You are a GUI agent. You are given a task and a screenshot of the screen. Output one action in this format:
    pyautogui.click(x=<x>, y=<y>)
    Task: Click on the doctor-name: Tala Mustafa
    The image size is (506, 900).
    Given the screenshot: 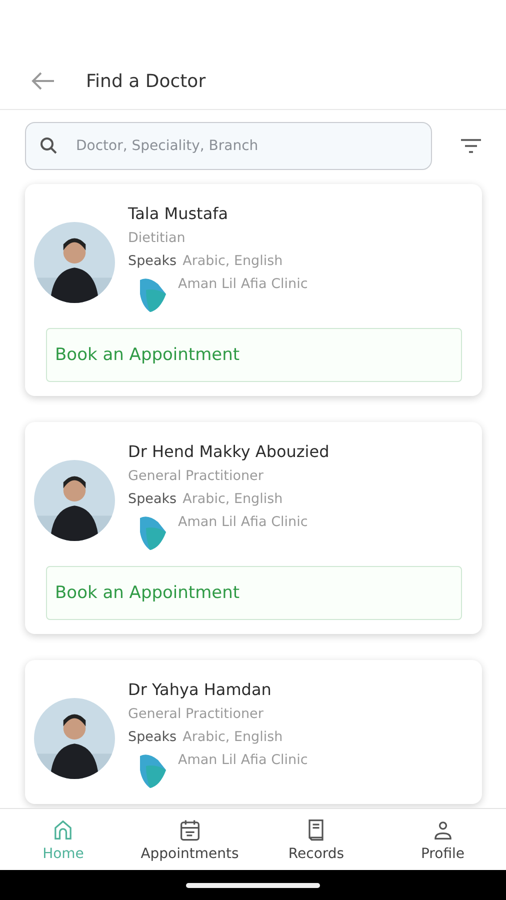 What is the action you would take?
    pyautogui.click(x=179, y=213)
    